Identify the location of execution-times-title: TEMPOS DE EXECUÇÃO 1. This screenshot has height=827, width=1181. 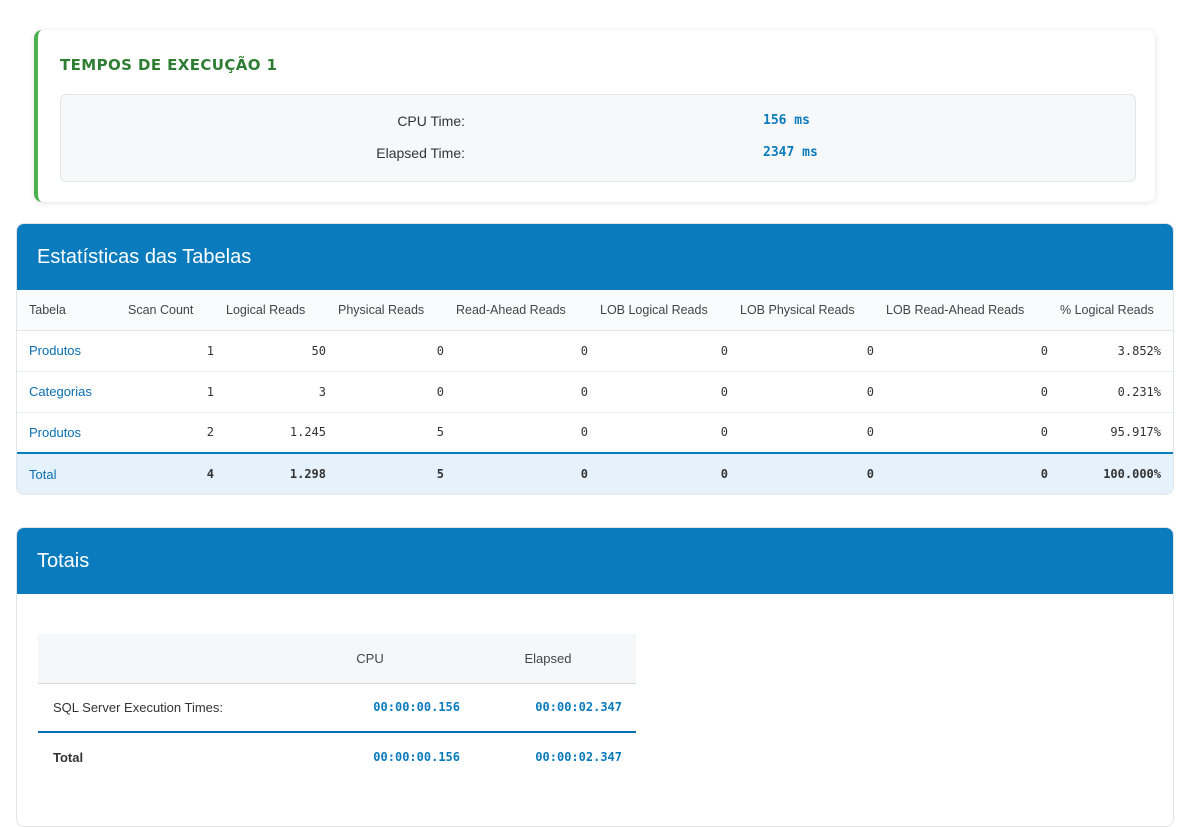
(169, 65).